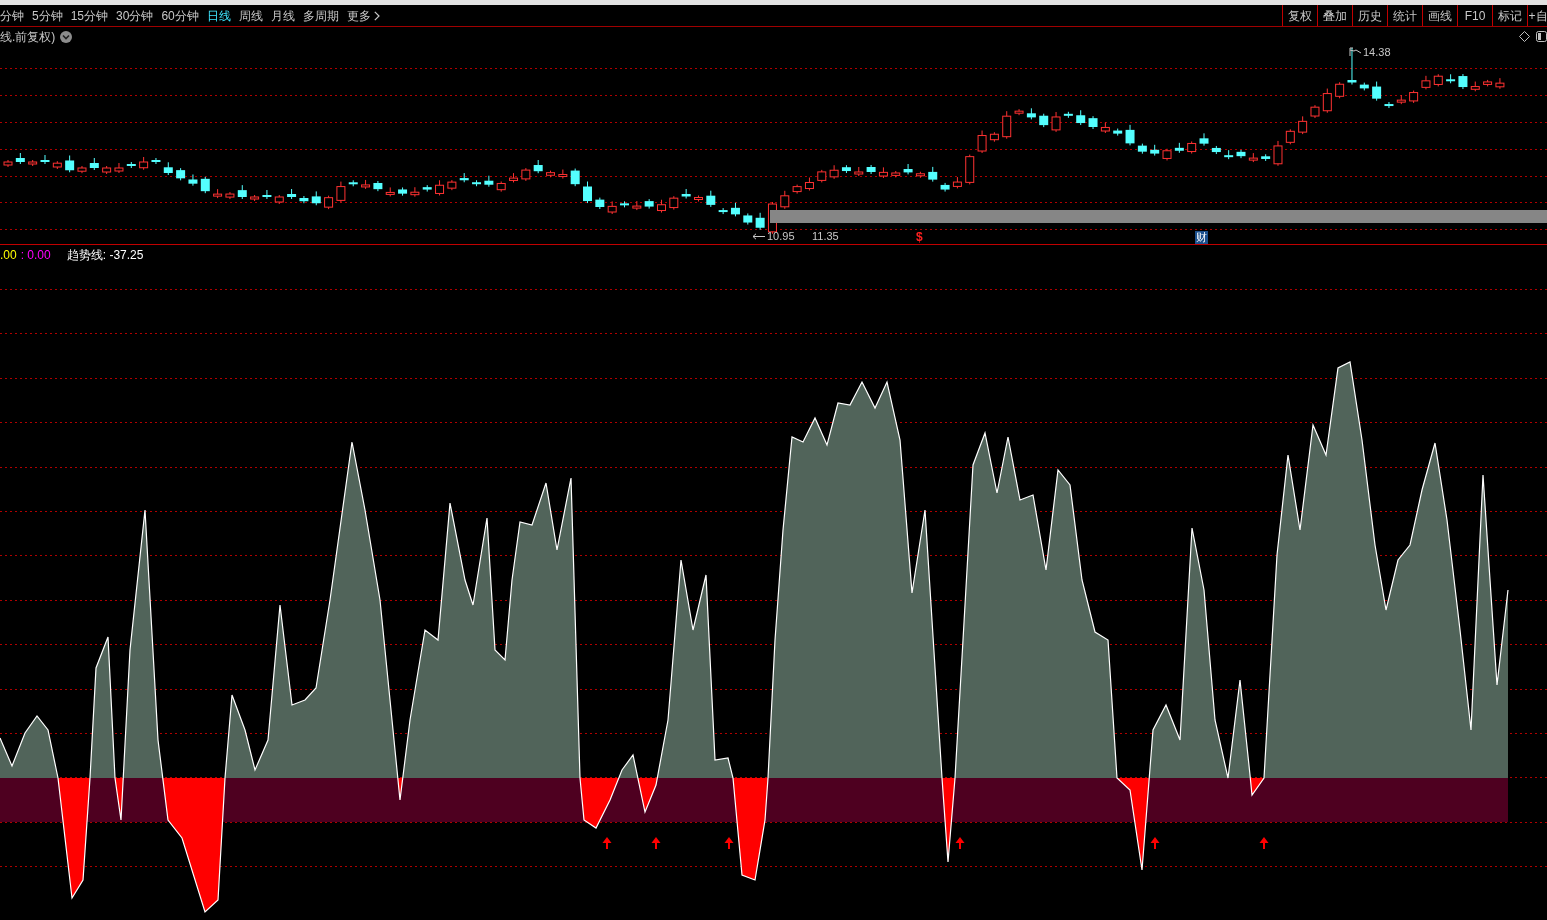 The image size is (1547, 920). Describe the element at coordinates (1299, 15) in the screenshot. I see `toolbar-button: 复权` at that location.